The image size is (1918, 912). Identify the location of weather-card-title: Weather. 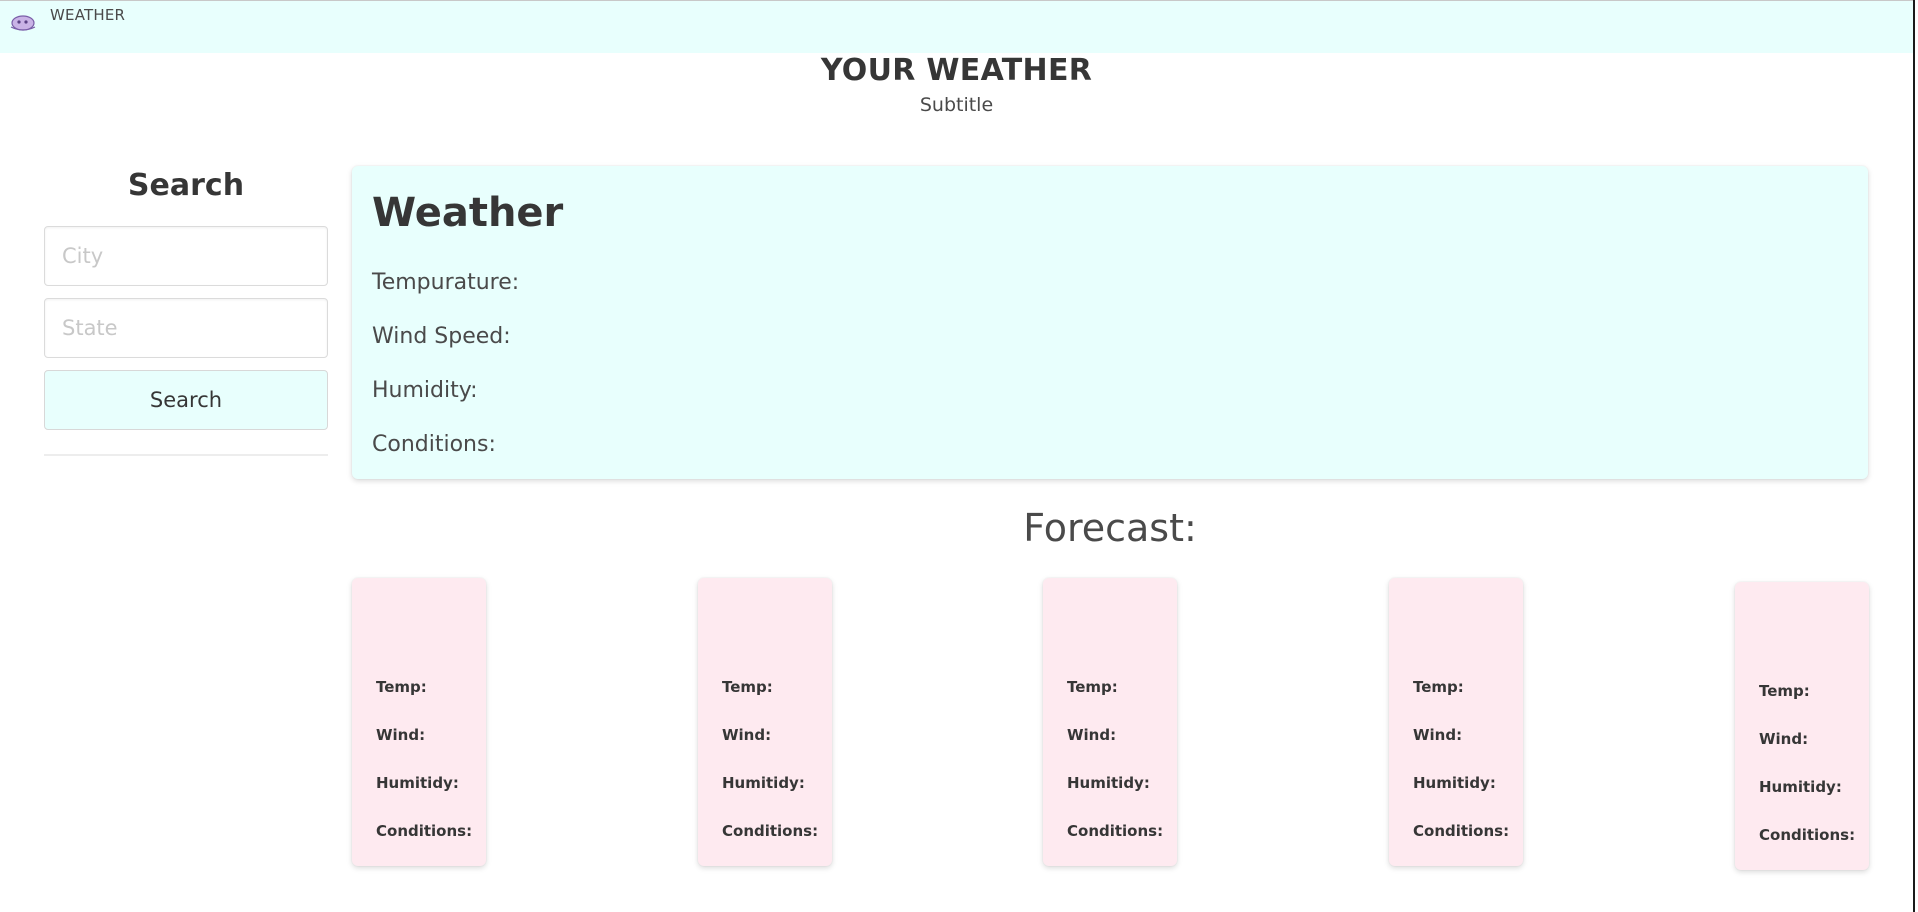
(468, 213).